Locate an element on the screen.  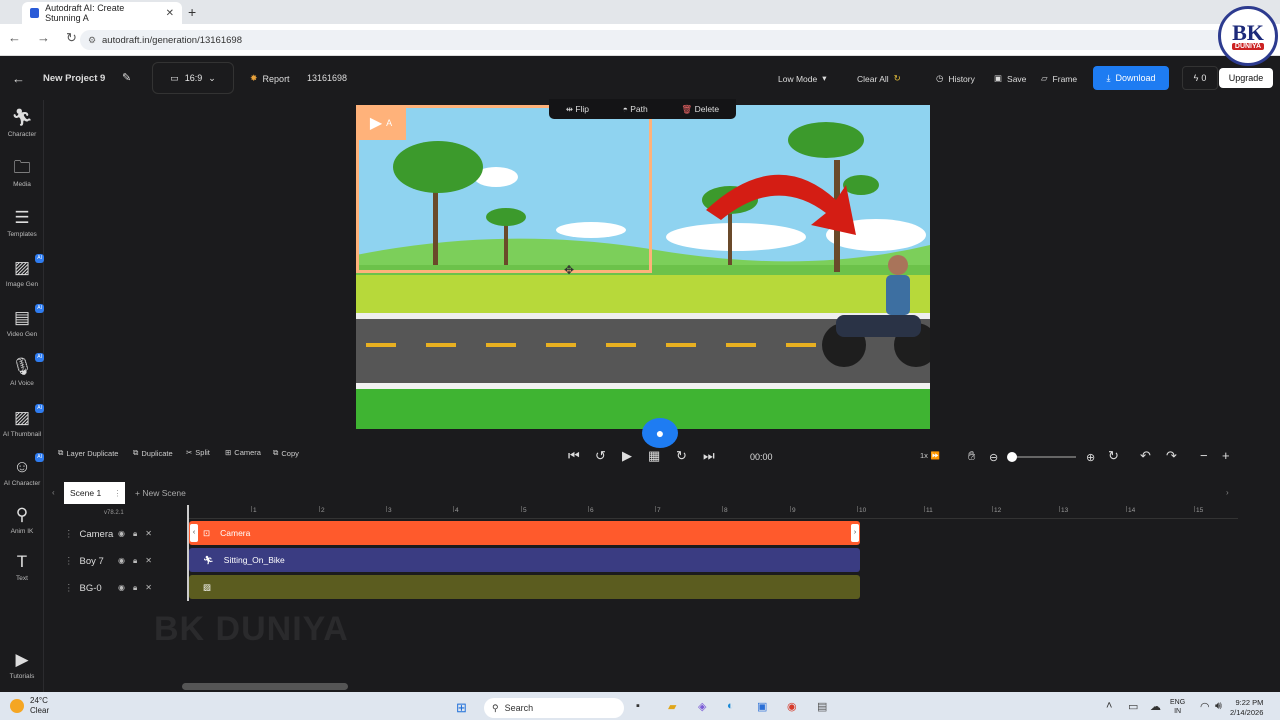
sidebar-item-video-gen: ▤ AI Video Gen is located at coordinates (22, 321).